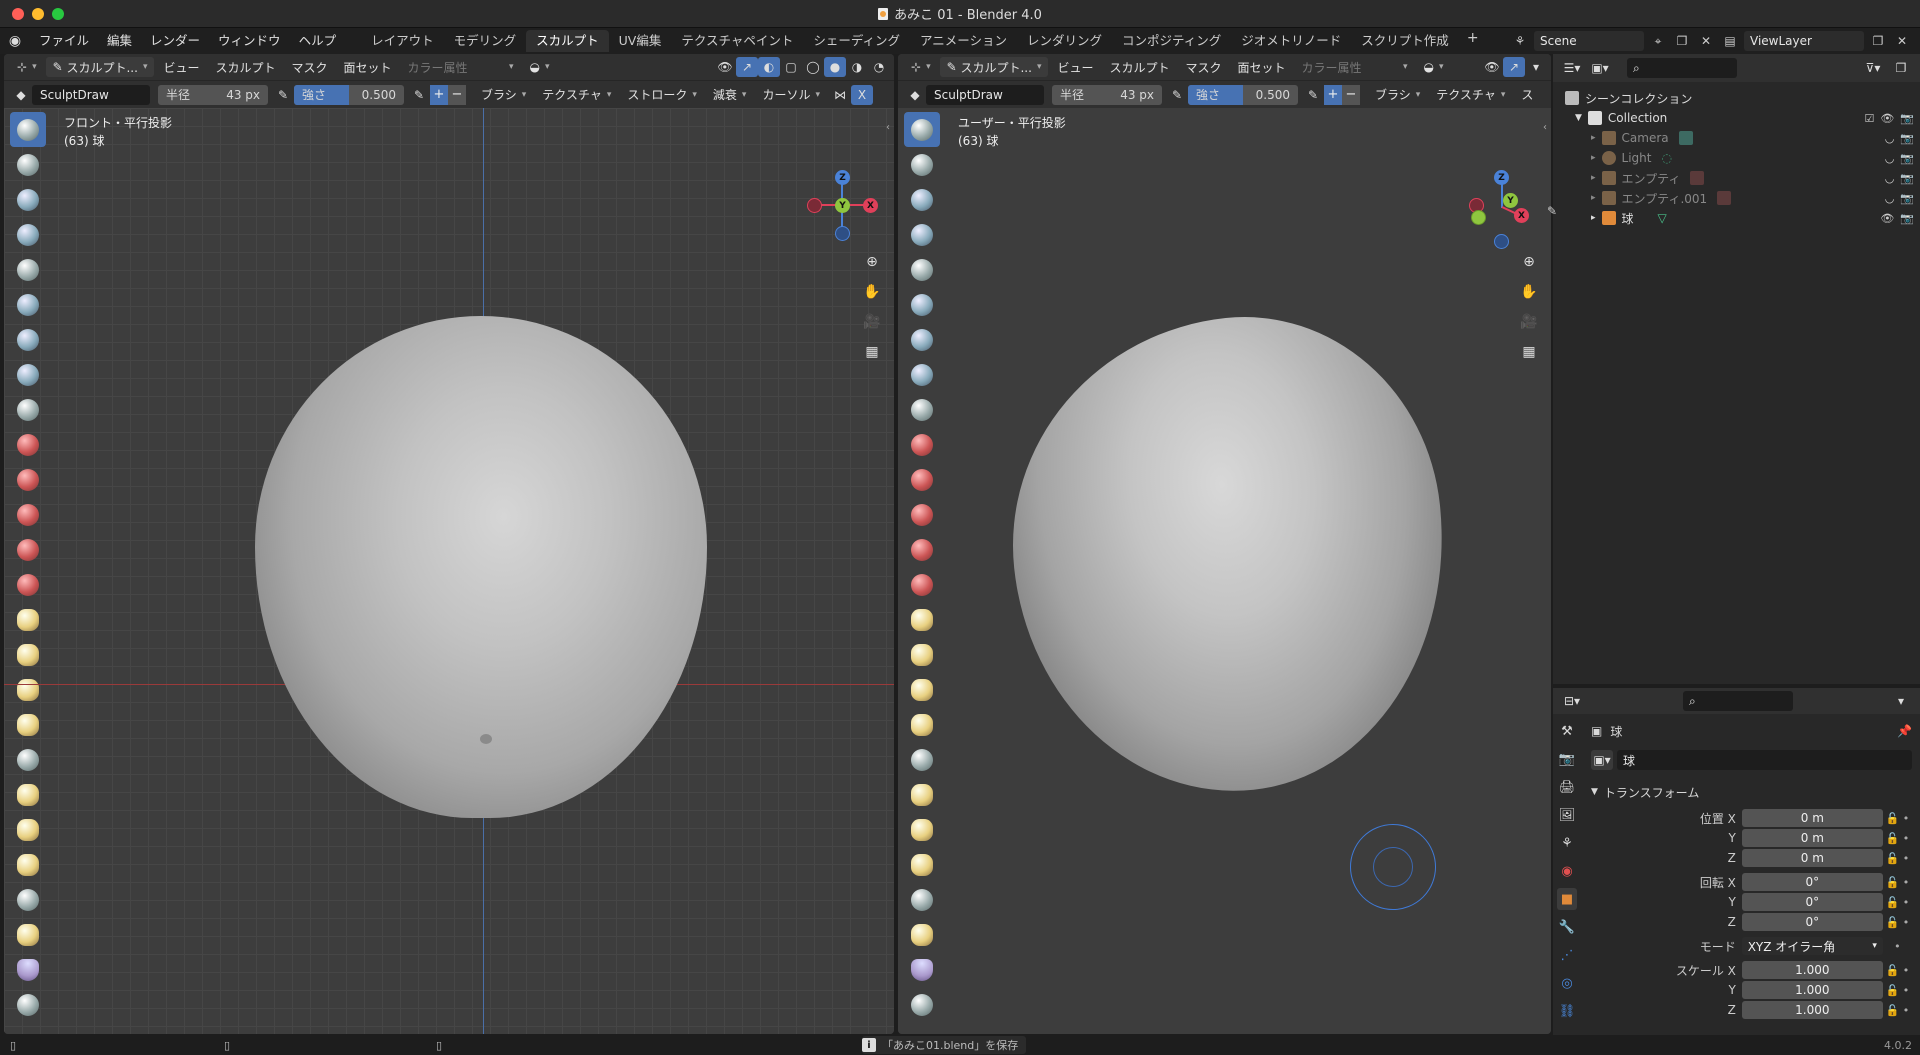  Describe the element at coordinates (1658, 41) in the screenshot. I see `pin-icon: ⌖` at that location.